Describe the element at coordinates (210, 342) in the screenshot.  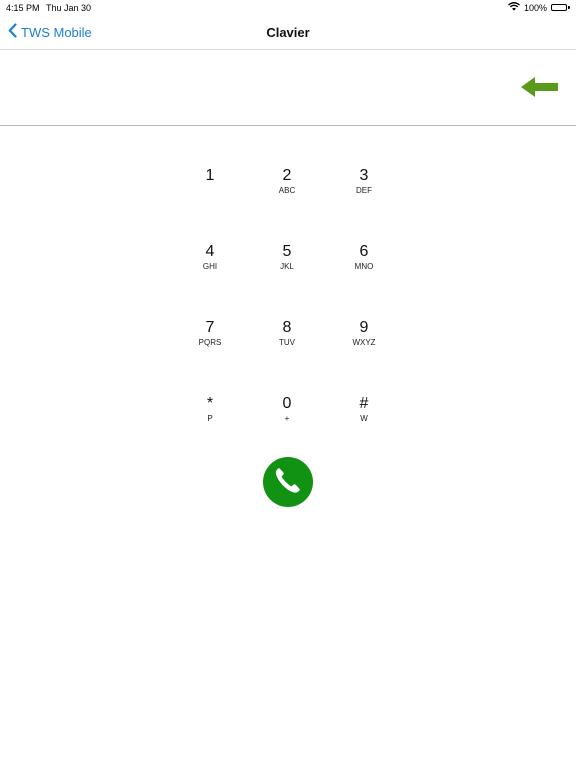
I see `key-letters: PQRS` at that location.